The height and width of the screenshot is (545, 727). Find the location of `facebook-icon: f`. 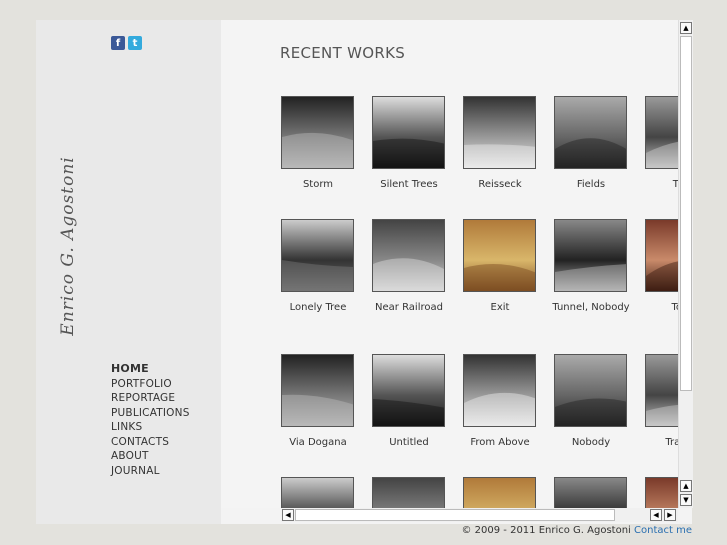

facebook-icon: f is located at coordinates (118, 43).